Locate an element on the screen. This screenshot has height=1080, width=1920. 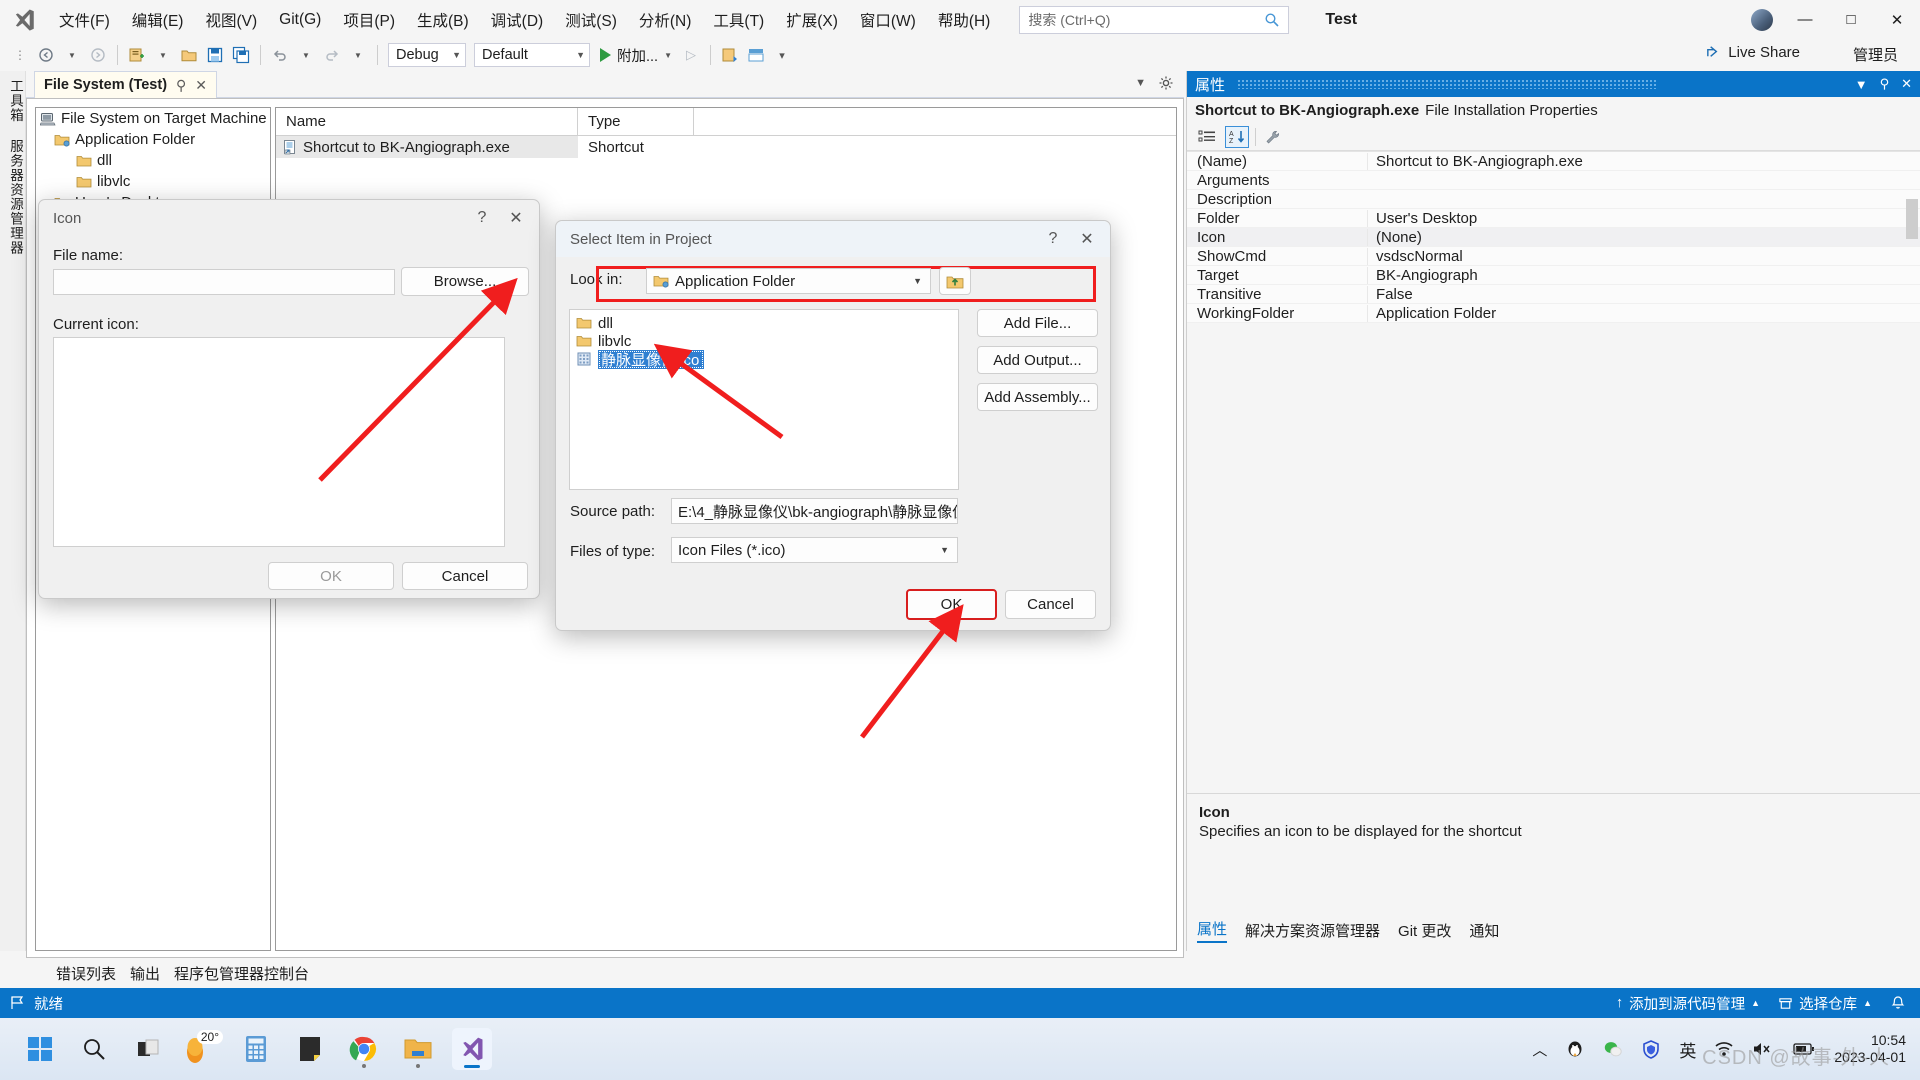
properties-toolbar: AZ is located at coordinates (1553, 137).